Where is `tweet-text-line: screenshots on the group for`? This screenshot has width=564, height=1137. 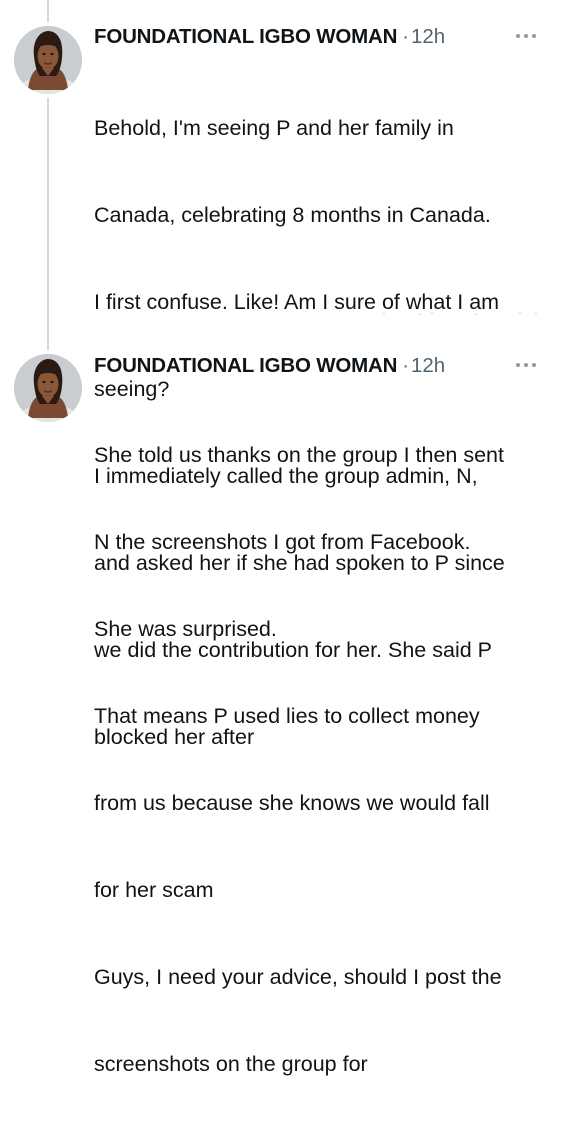 tweet-text-line: screenshots on the group for is located at coordinates (231, 1064).